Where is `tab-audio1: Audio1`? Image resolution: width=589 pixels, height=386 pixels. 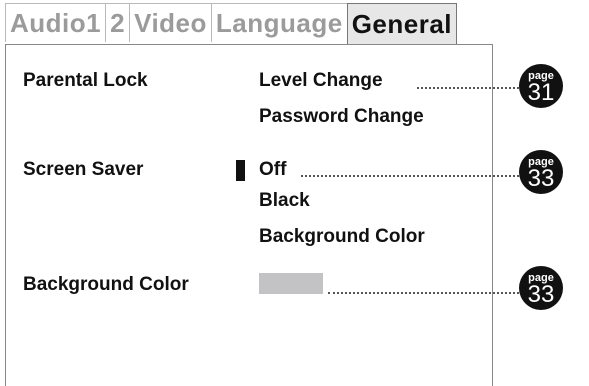
tab-audio1: Audio1 is located at coordinates (56, 22).